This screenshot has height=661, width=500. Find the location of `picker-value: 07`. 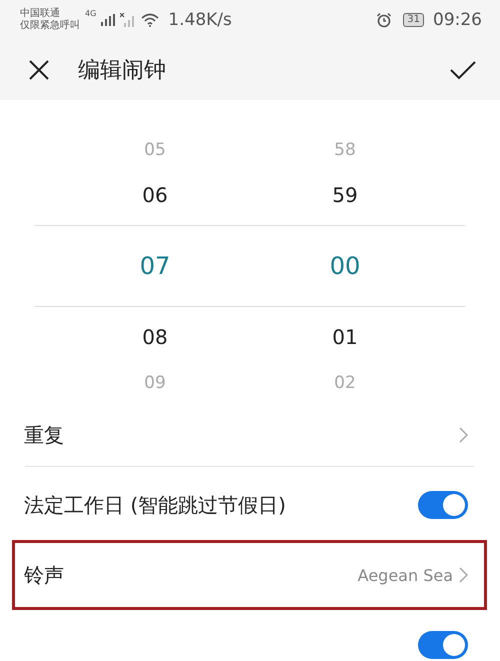

picker-value: 07 is located at coordinates (155, 266).